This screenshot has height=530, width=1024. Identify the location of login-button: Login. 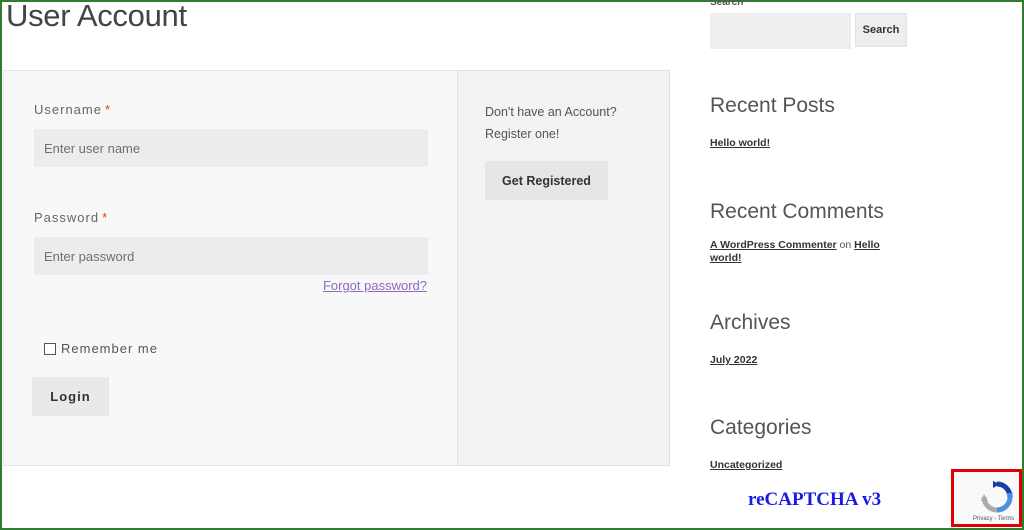
(70, 396).